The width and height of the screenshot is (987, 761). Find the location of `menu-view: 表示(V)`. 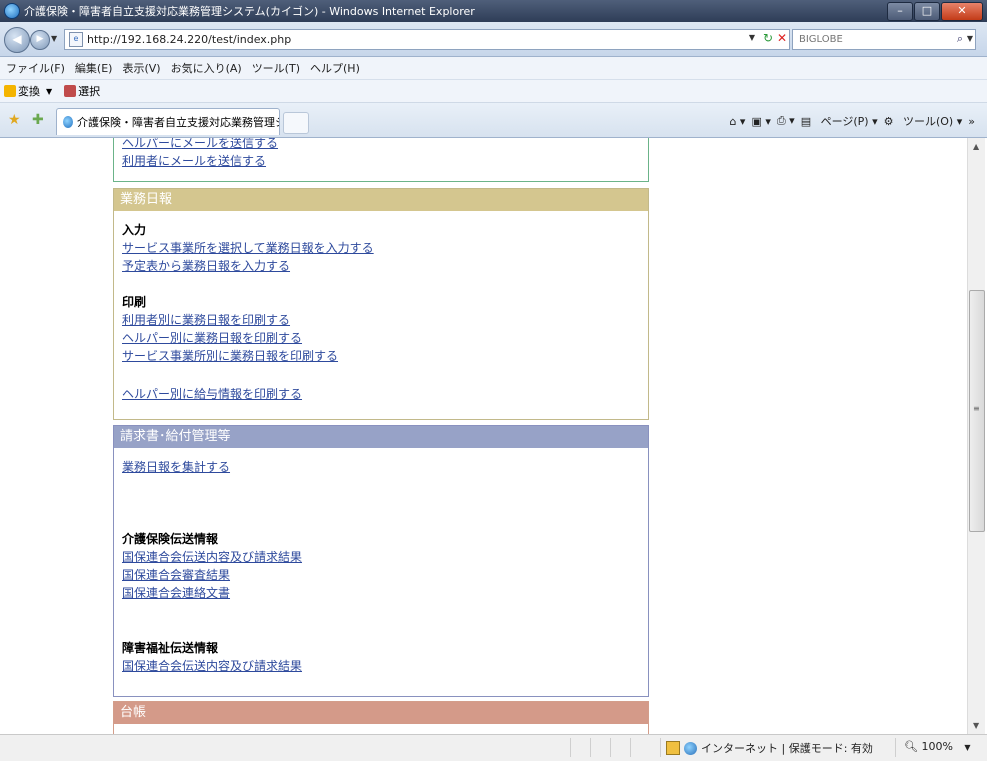

menu-view: 表示(V) is located at coordinates (141, 68).